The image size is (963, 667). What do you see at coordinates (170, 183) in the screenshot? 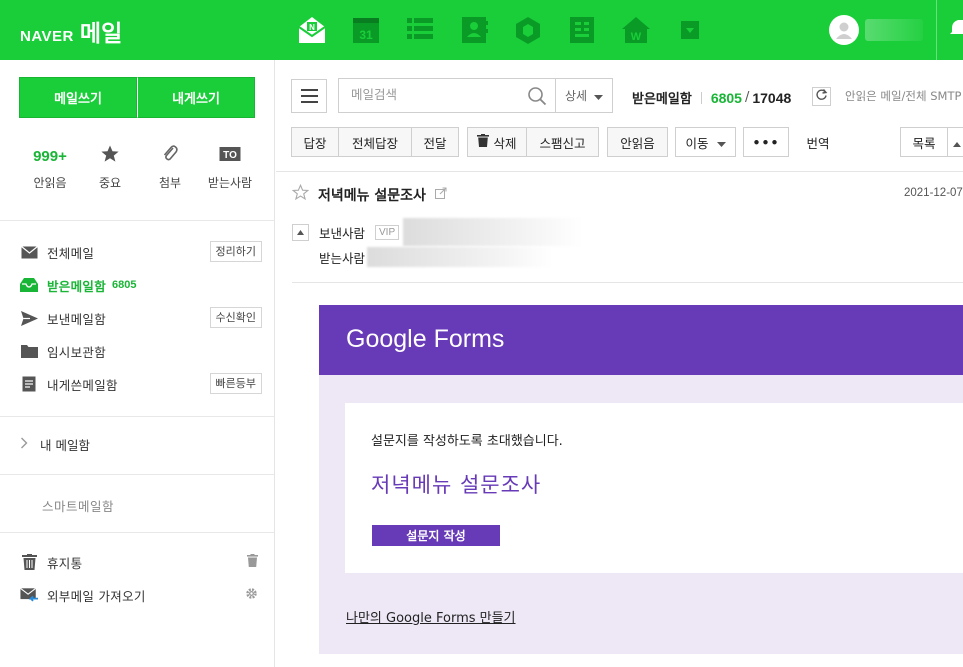
I see `quick-attachment-label: 첨부` at bounding box center [170, 183].